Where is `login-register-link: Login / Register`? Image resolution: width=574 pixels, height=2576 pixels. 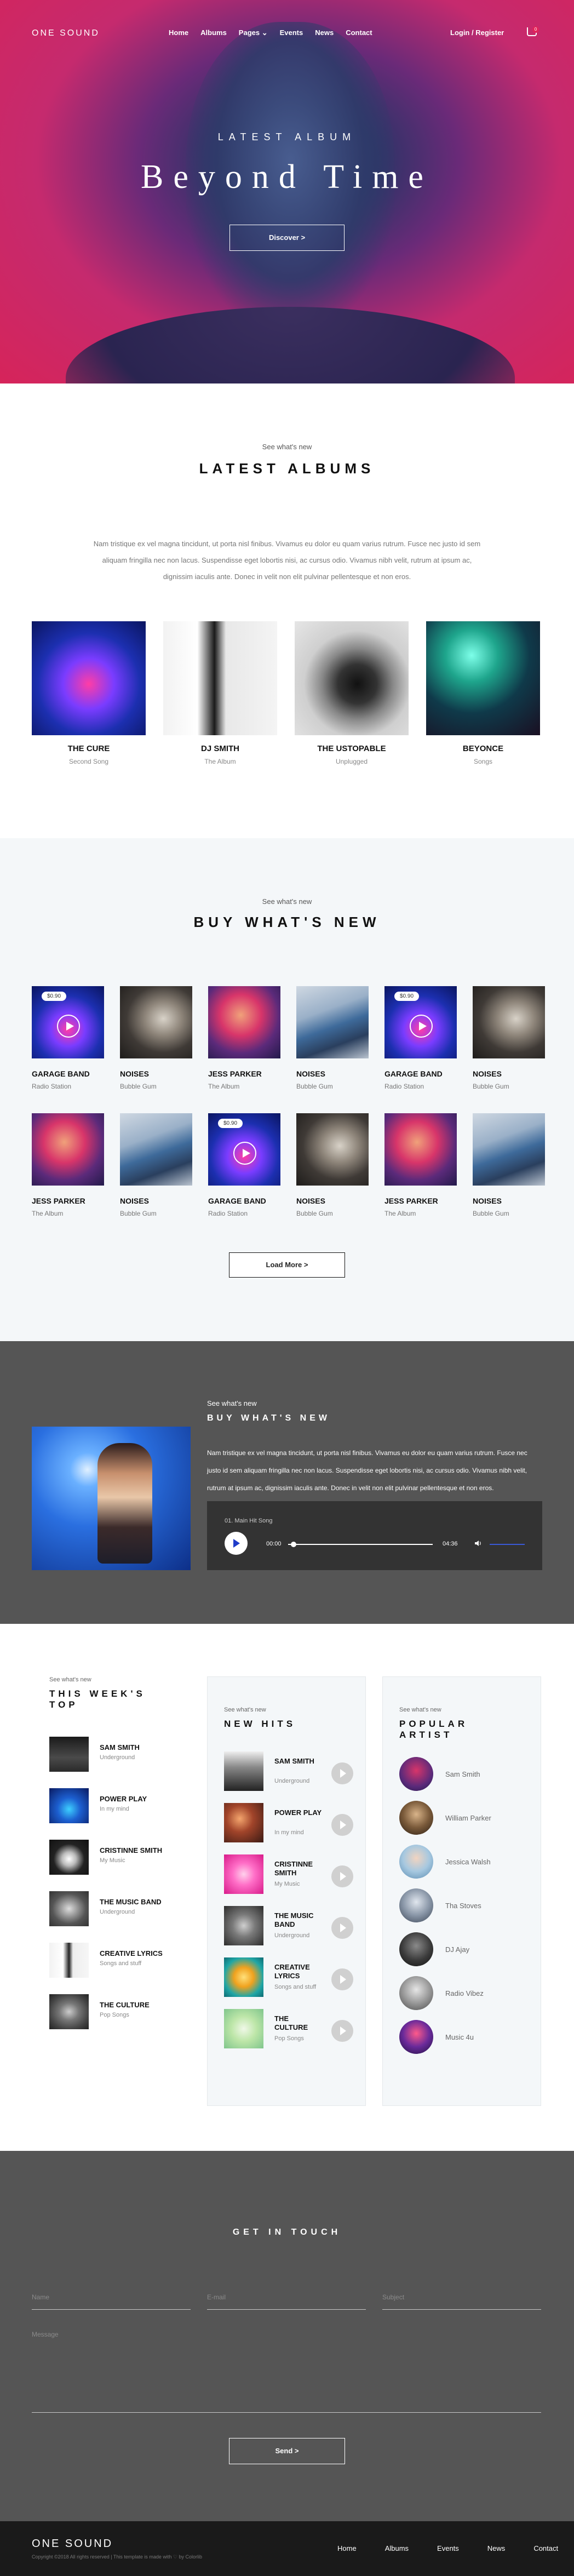 login-register-link: Login / Register is located at coordinates (477, 32).